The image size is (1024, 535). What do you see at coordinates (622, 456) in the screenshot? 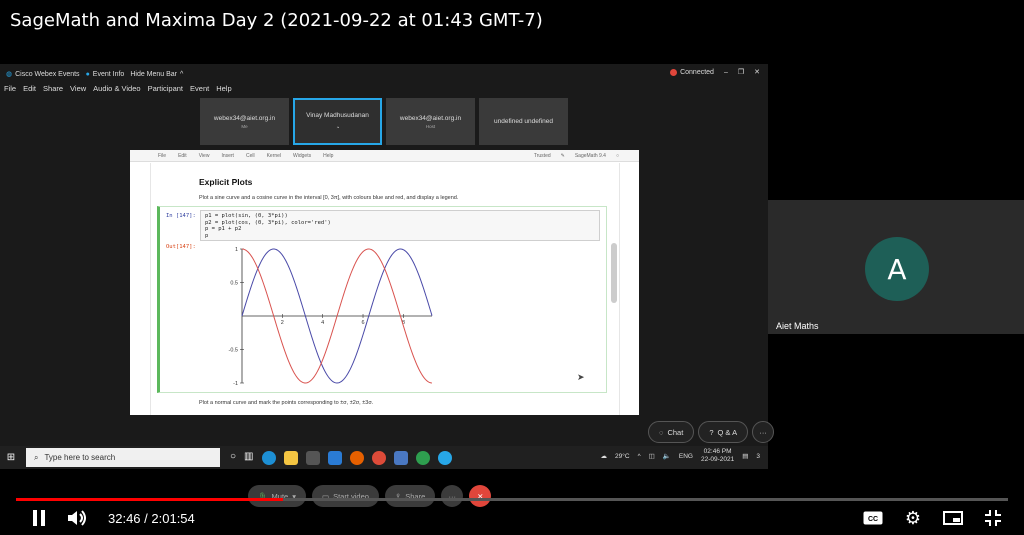
I see `weather-temp: 29°C` at bounding box center [622, 456].